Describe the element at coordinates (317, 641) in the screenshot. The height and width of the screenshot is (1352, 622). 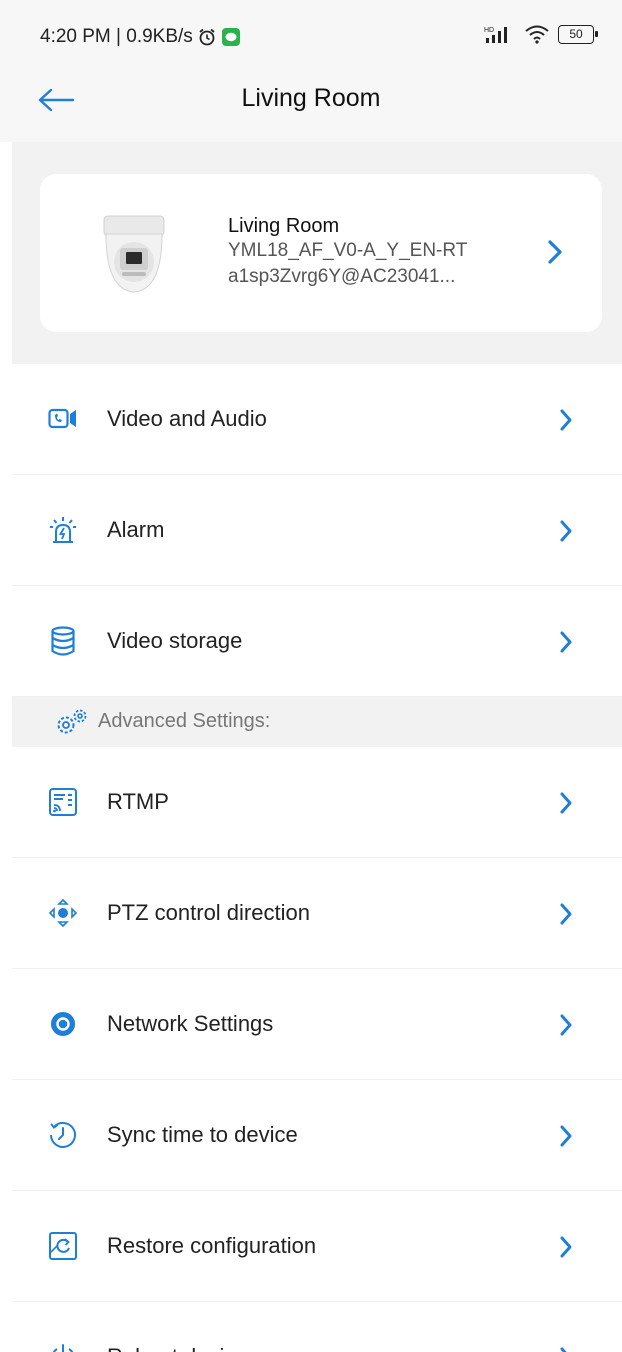
I see `menu-item-video-storage: Video storage` at that location.